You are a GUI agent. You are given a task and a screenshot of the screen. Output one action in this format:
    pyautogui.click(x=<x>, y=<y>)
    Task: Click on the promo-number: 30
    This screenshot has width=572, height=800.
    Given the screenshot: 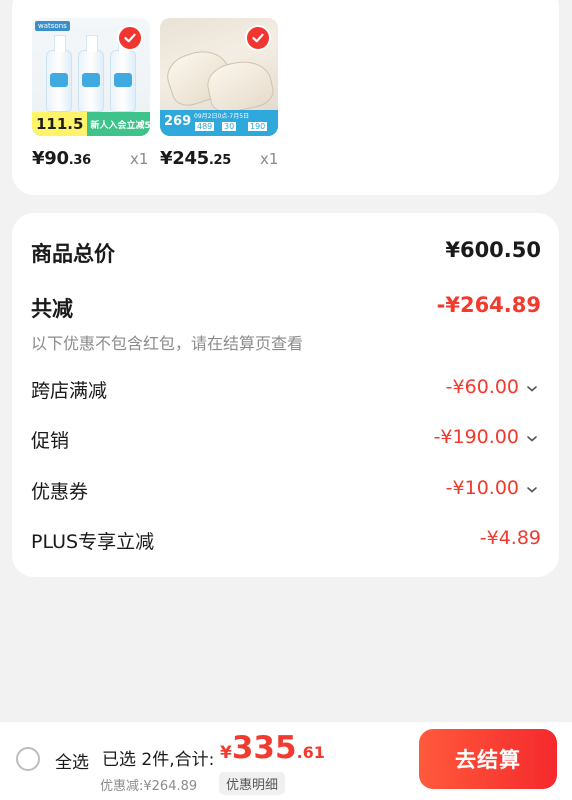 What is the action you would take?
    pyautogui.click(x=229, y=126)
    